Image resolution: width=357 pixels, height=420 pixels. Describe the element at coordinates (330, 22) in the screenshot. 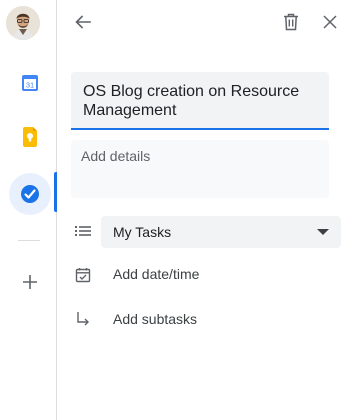

I see `close-icon` at that location.